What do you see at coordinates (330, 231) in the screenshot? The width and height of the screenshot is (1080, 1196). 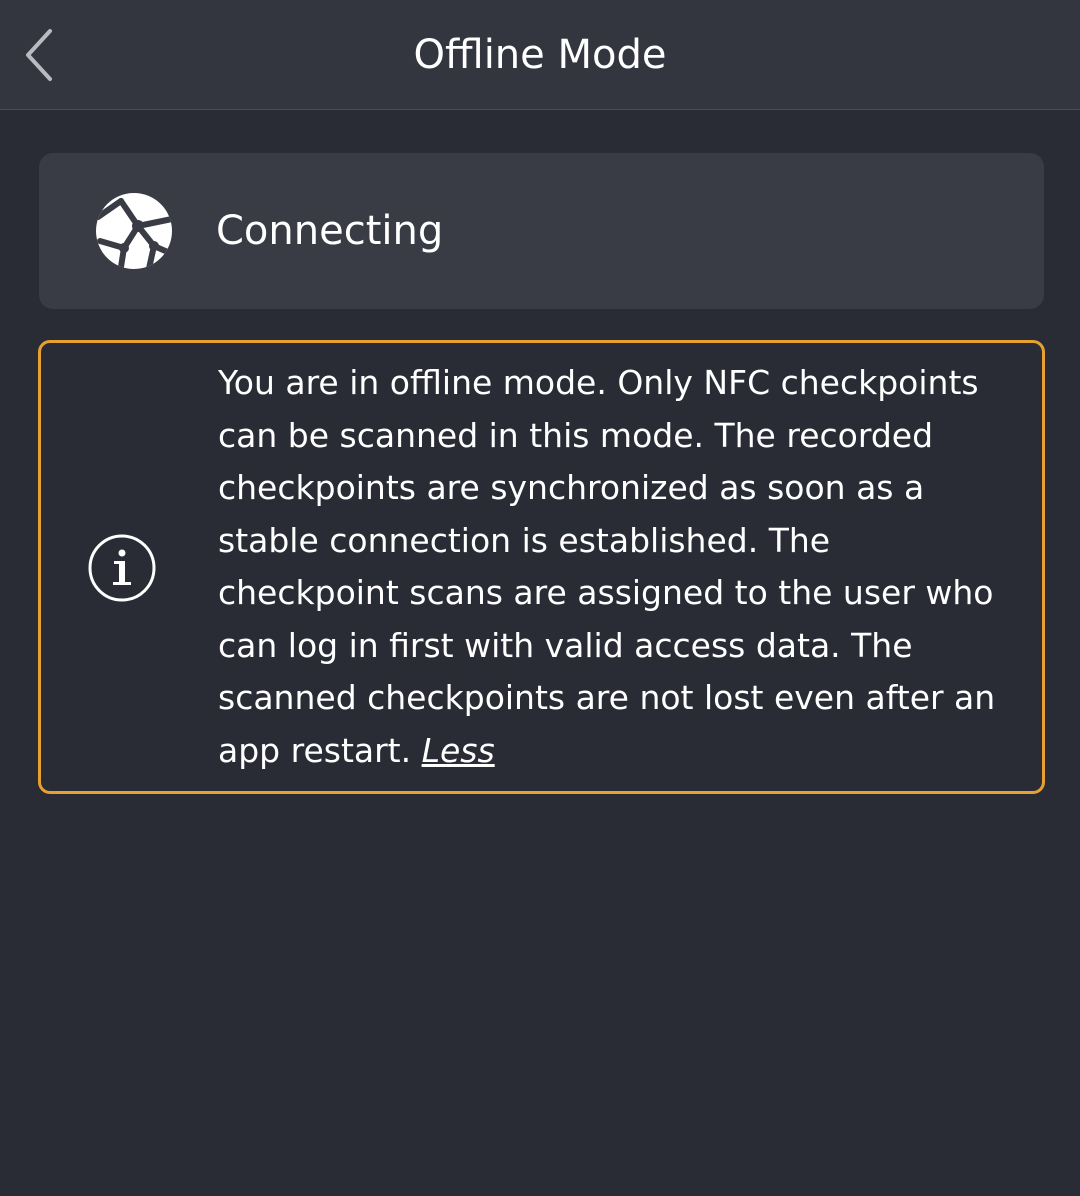 I see `status-label: Connecting` at bounding box center [330, 231].